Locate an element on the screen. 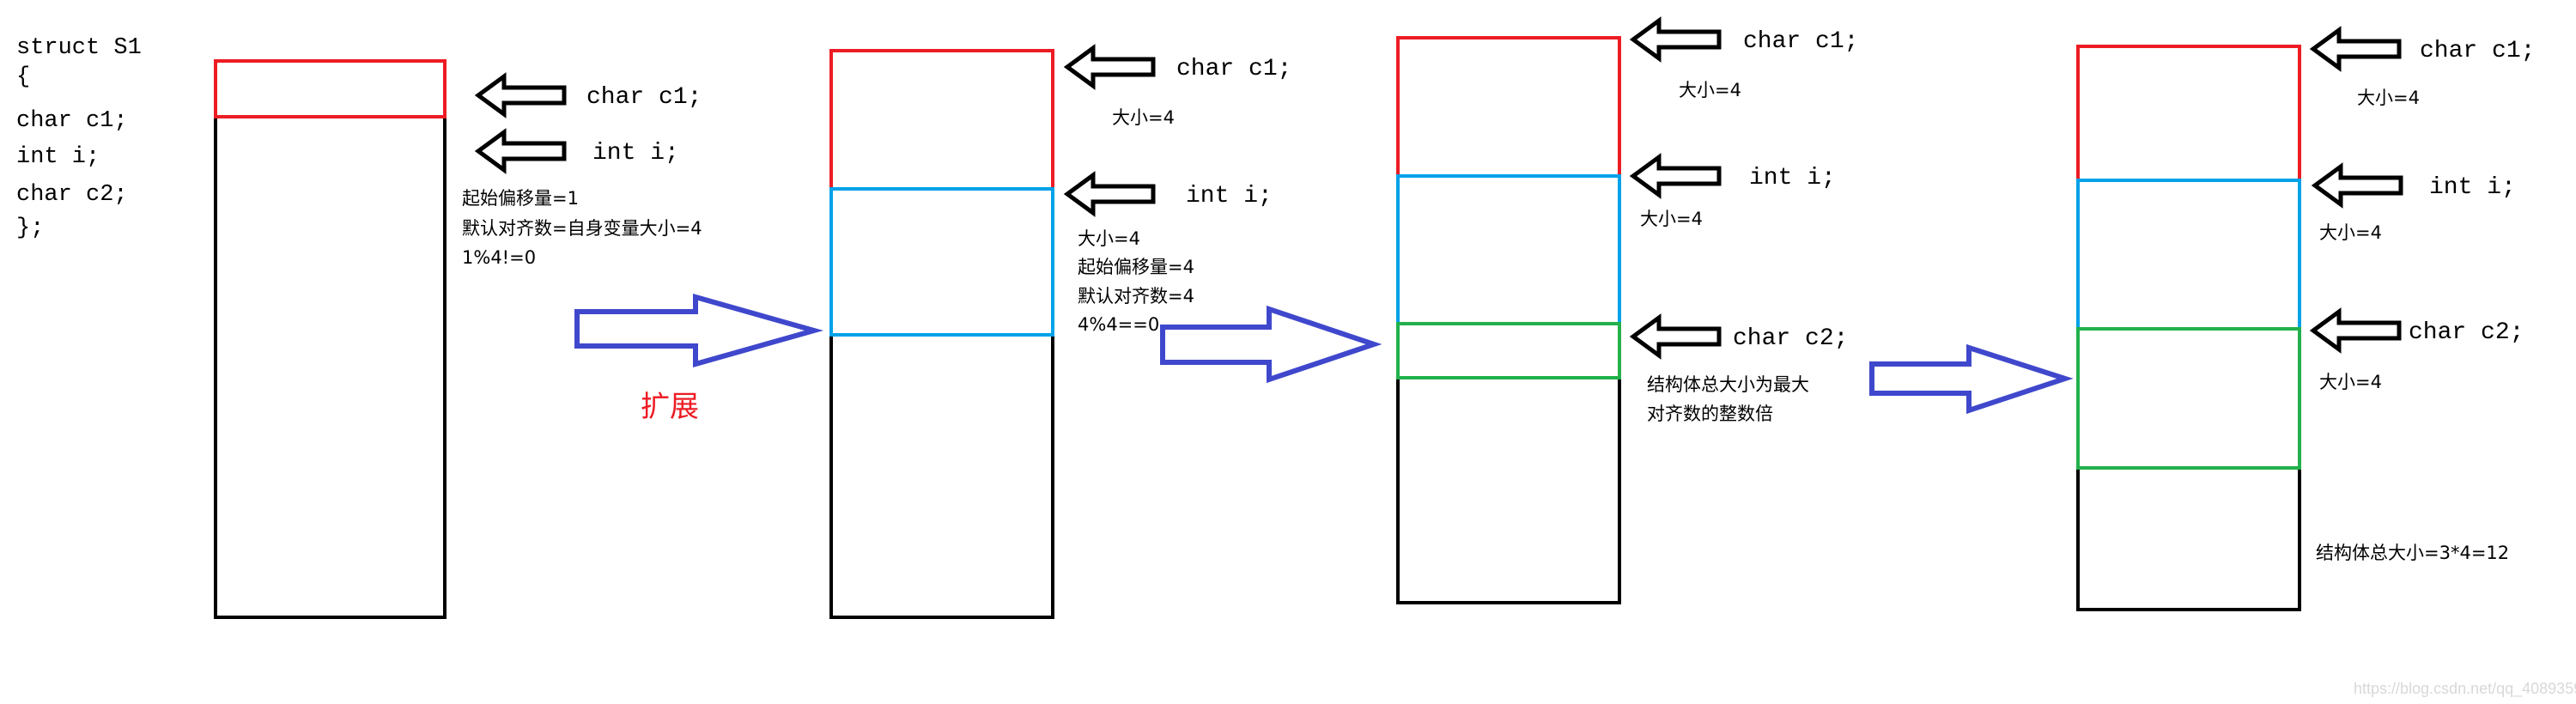 The height and width of the screenshot is (704, 2576). code-line: char c1; is located at coordinates (72, 121).